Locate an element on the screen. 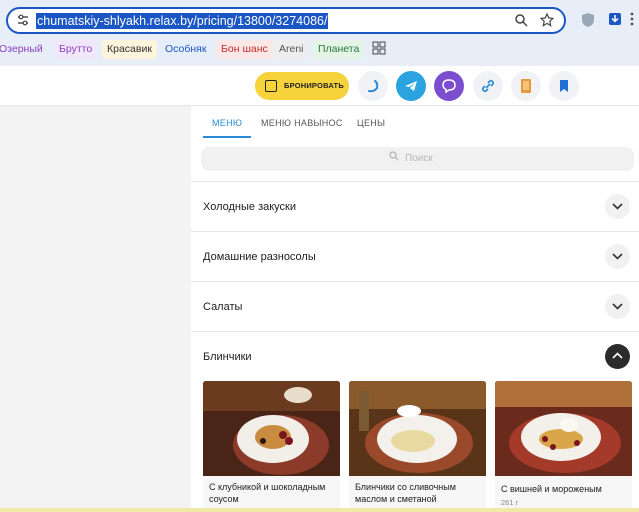 The width and height of the screenshot is (639, 512). dish-info: С вишней и мороженым 261 г is located at coordinates (563, 494).